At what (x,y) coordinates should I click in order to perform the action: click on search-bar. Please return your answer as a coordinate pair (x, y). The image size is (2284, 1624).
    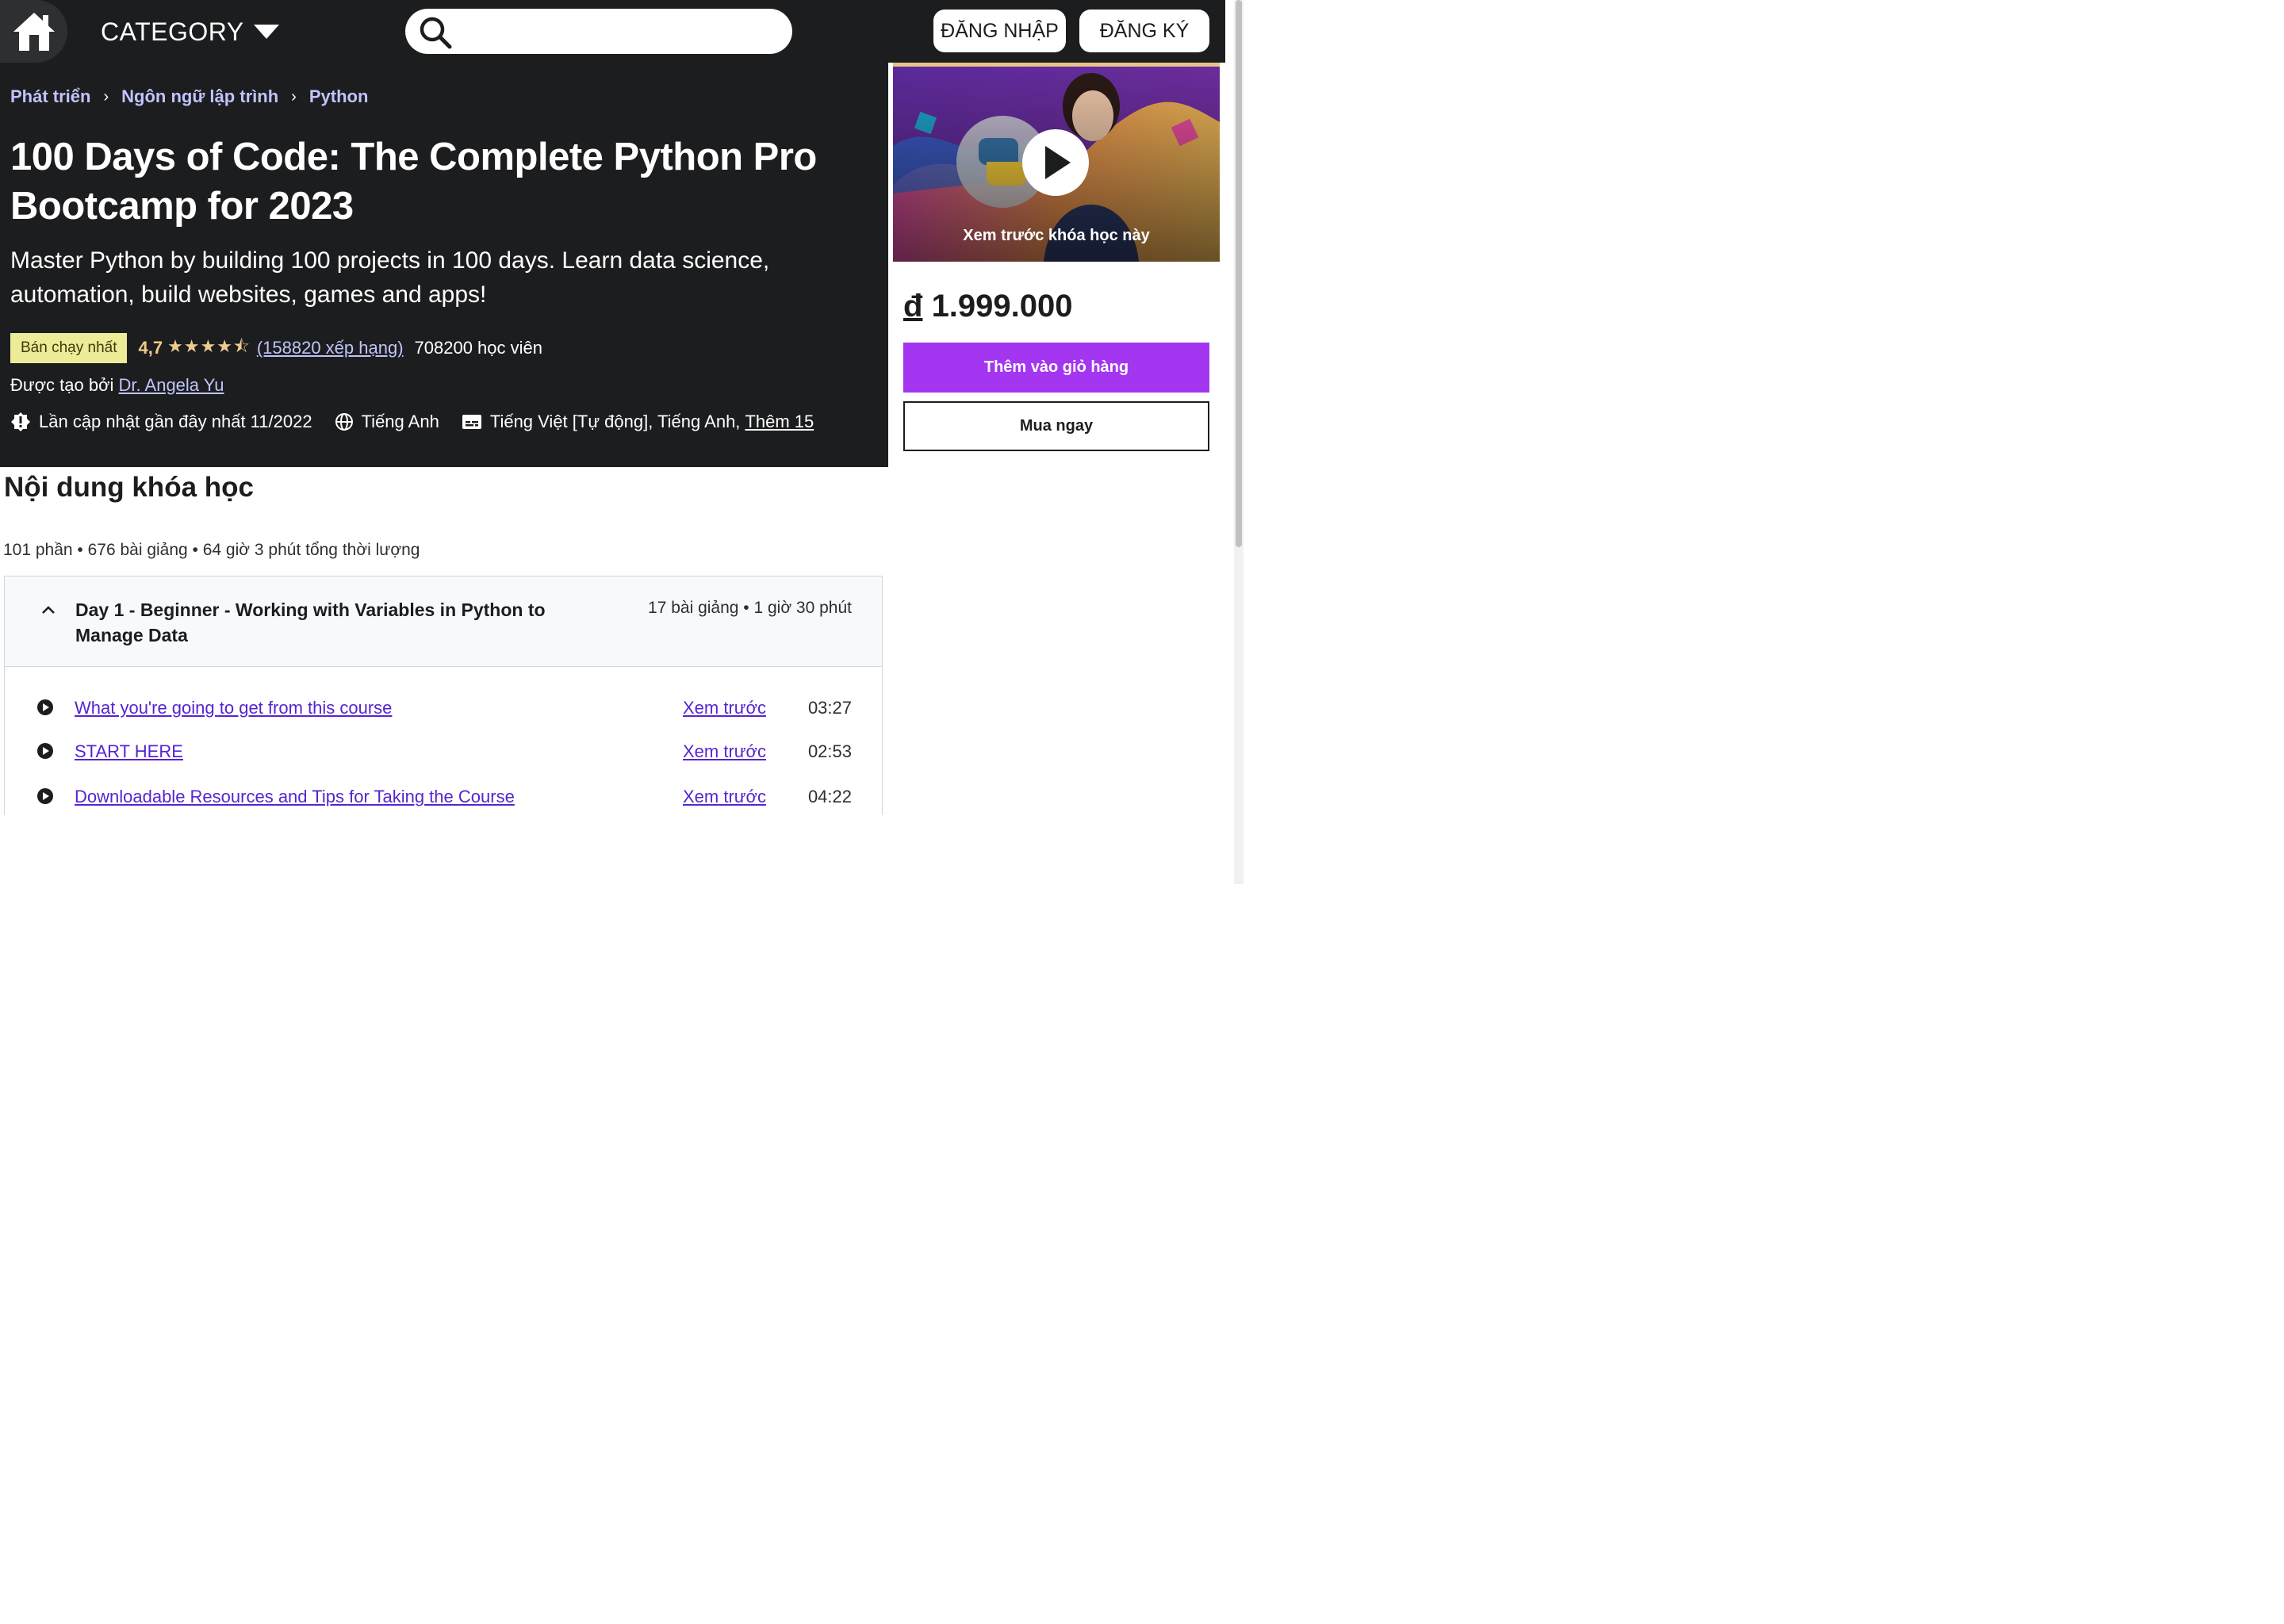
    Looking at the image, I should click on (598, 31).